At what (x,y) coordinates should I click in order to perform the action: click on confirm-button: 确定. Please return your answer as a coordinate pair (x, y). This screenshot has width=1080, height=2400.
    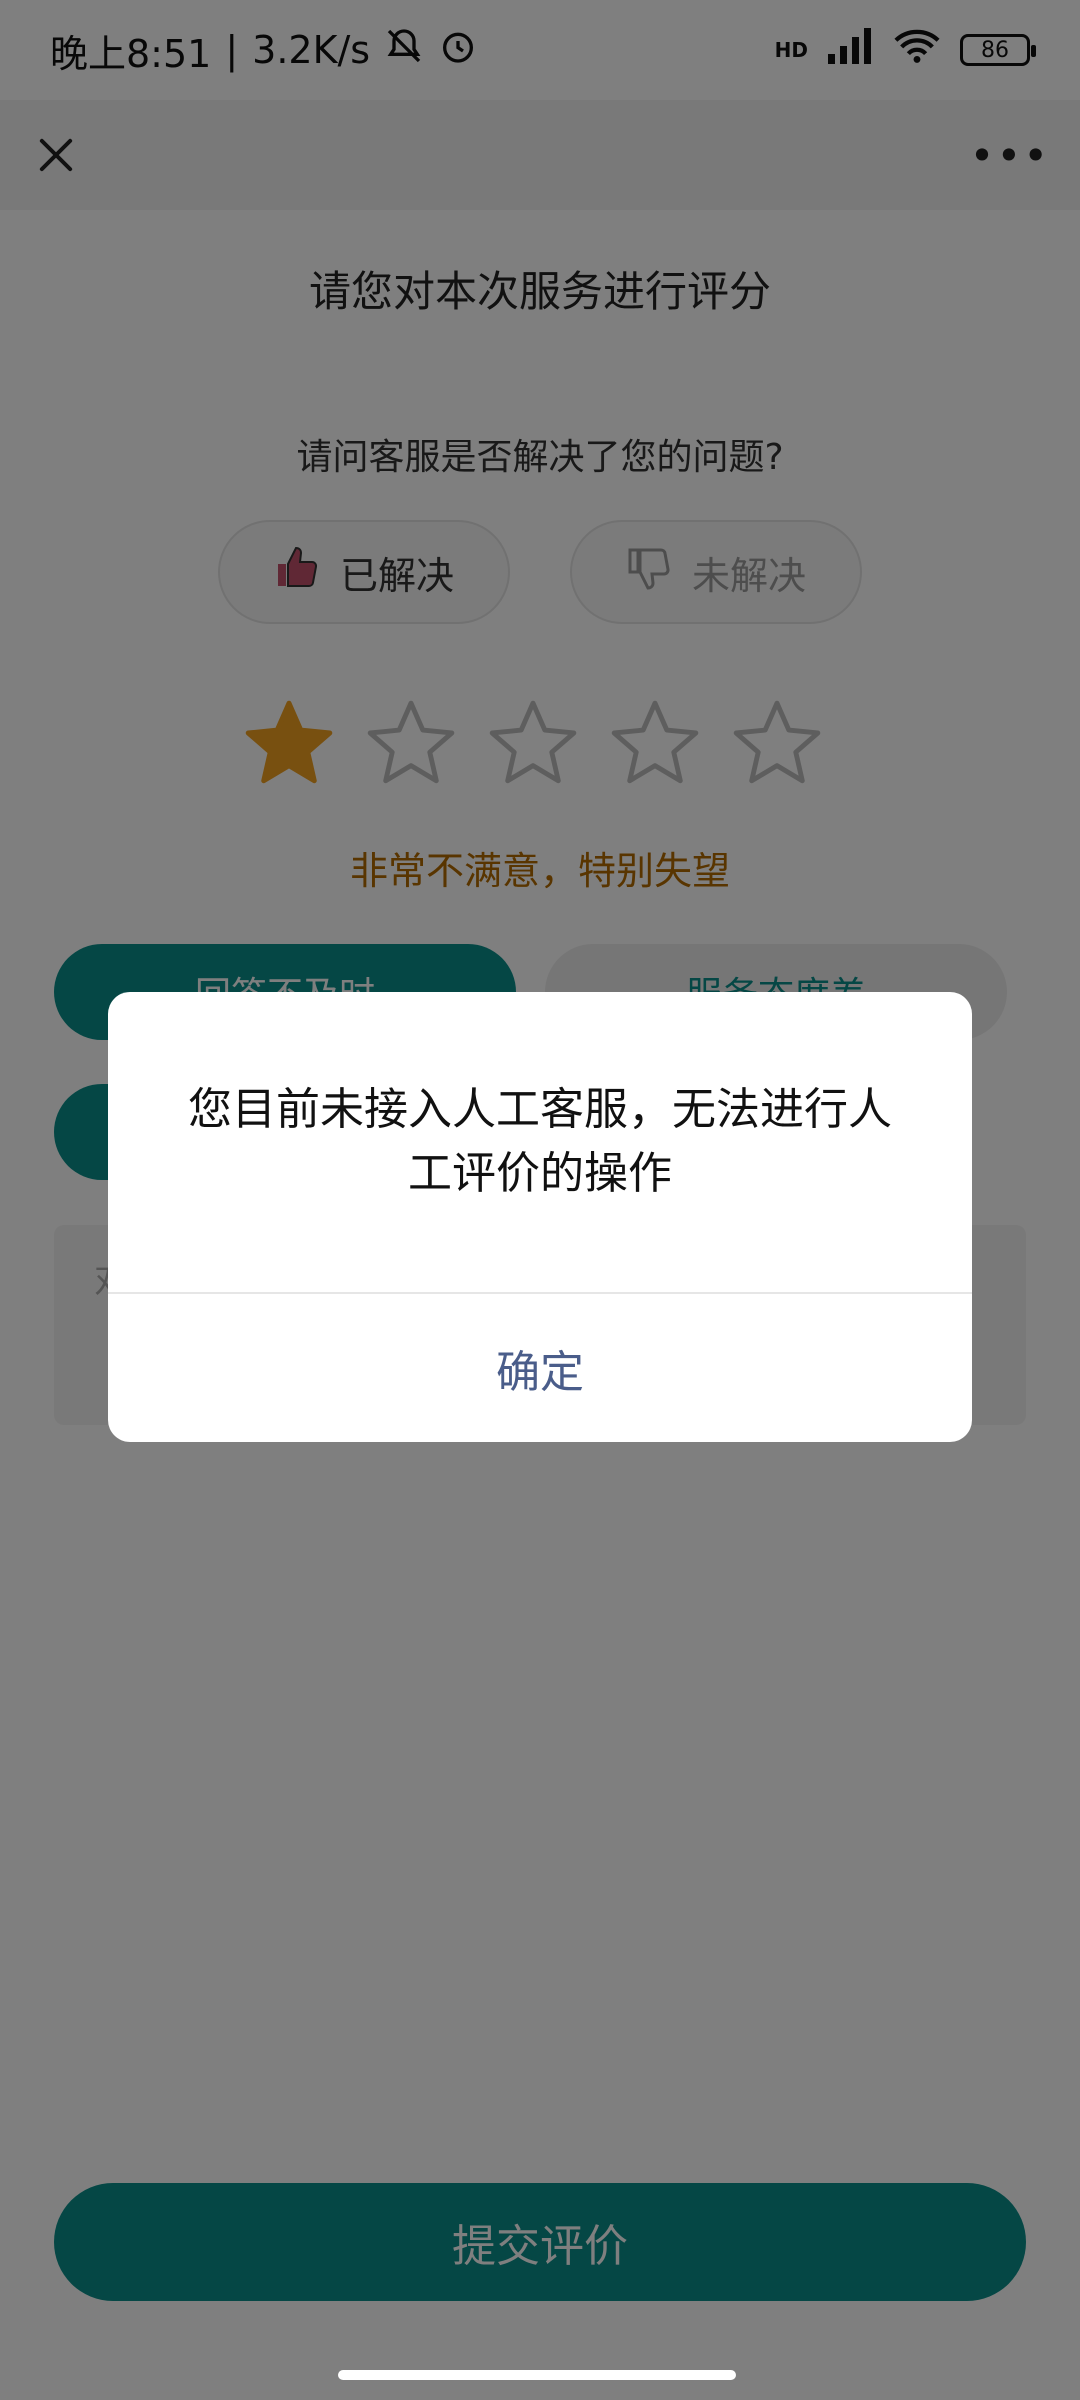
    Looking at the image, I should click on (540, 1368).